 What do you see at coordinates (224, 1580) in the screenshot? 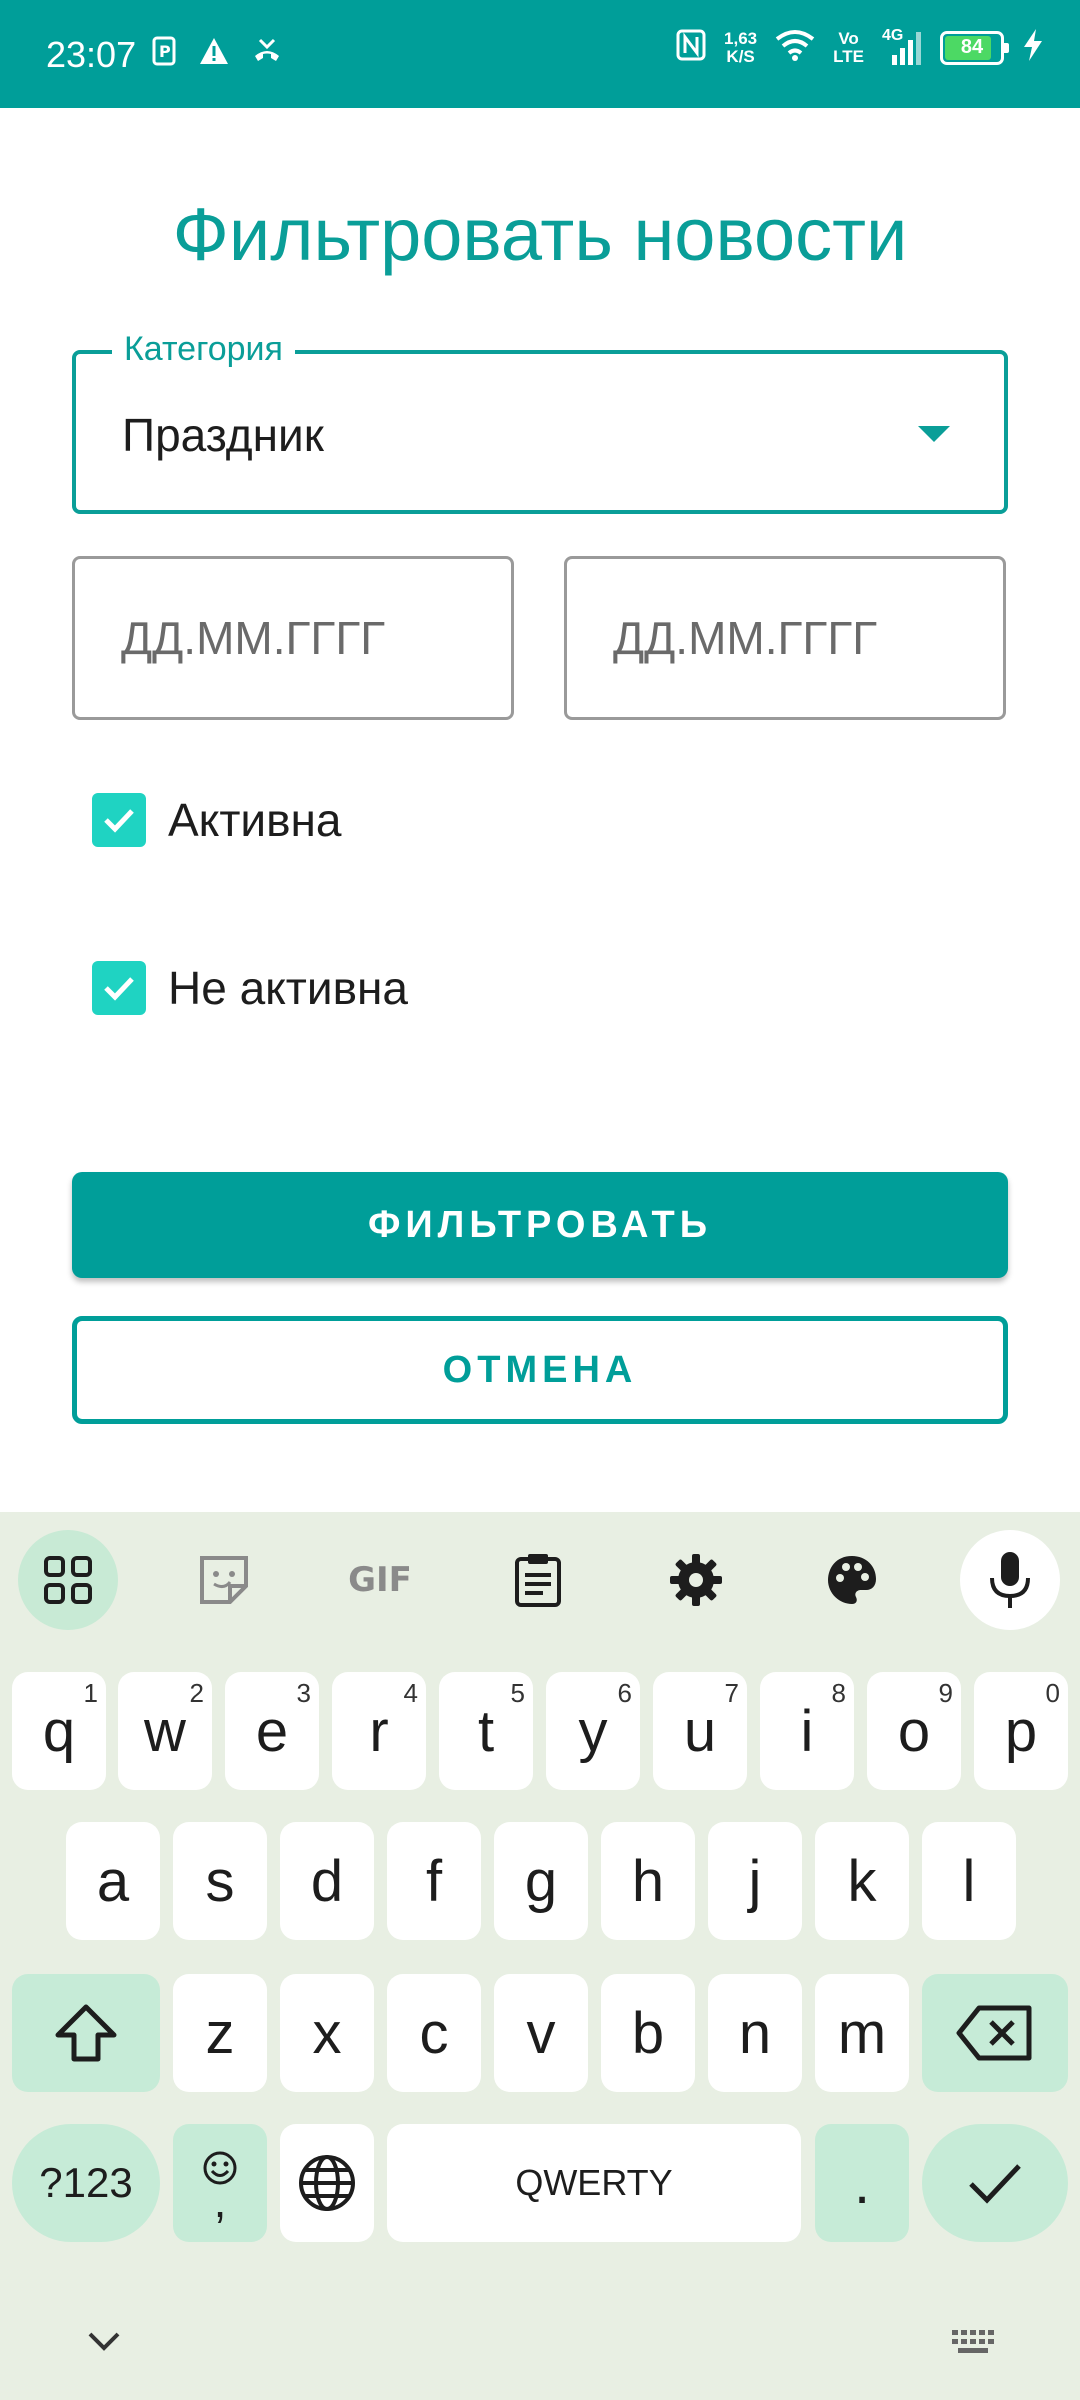
I see `sticker-icon` at bounding box center [224, 1580].